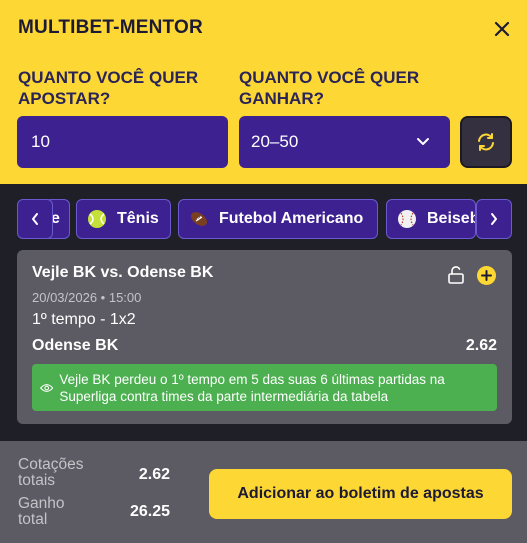 This screenshot has height=543, width=527. What do you see at coordinates (481, 345) in the screenshot?
I see `selection-odds: 2.62` at bounding box center [481, 345].